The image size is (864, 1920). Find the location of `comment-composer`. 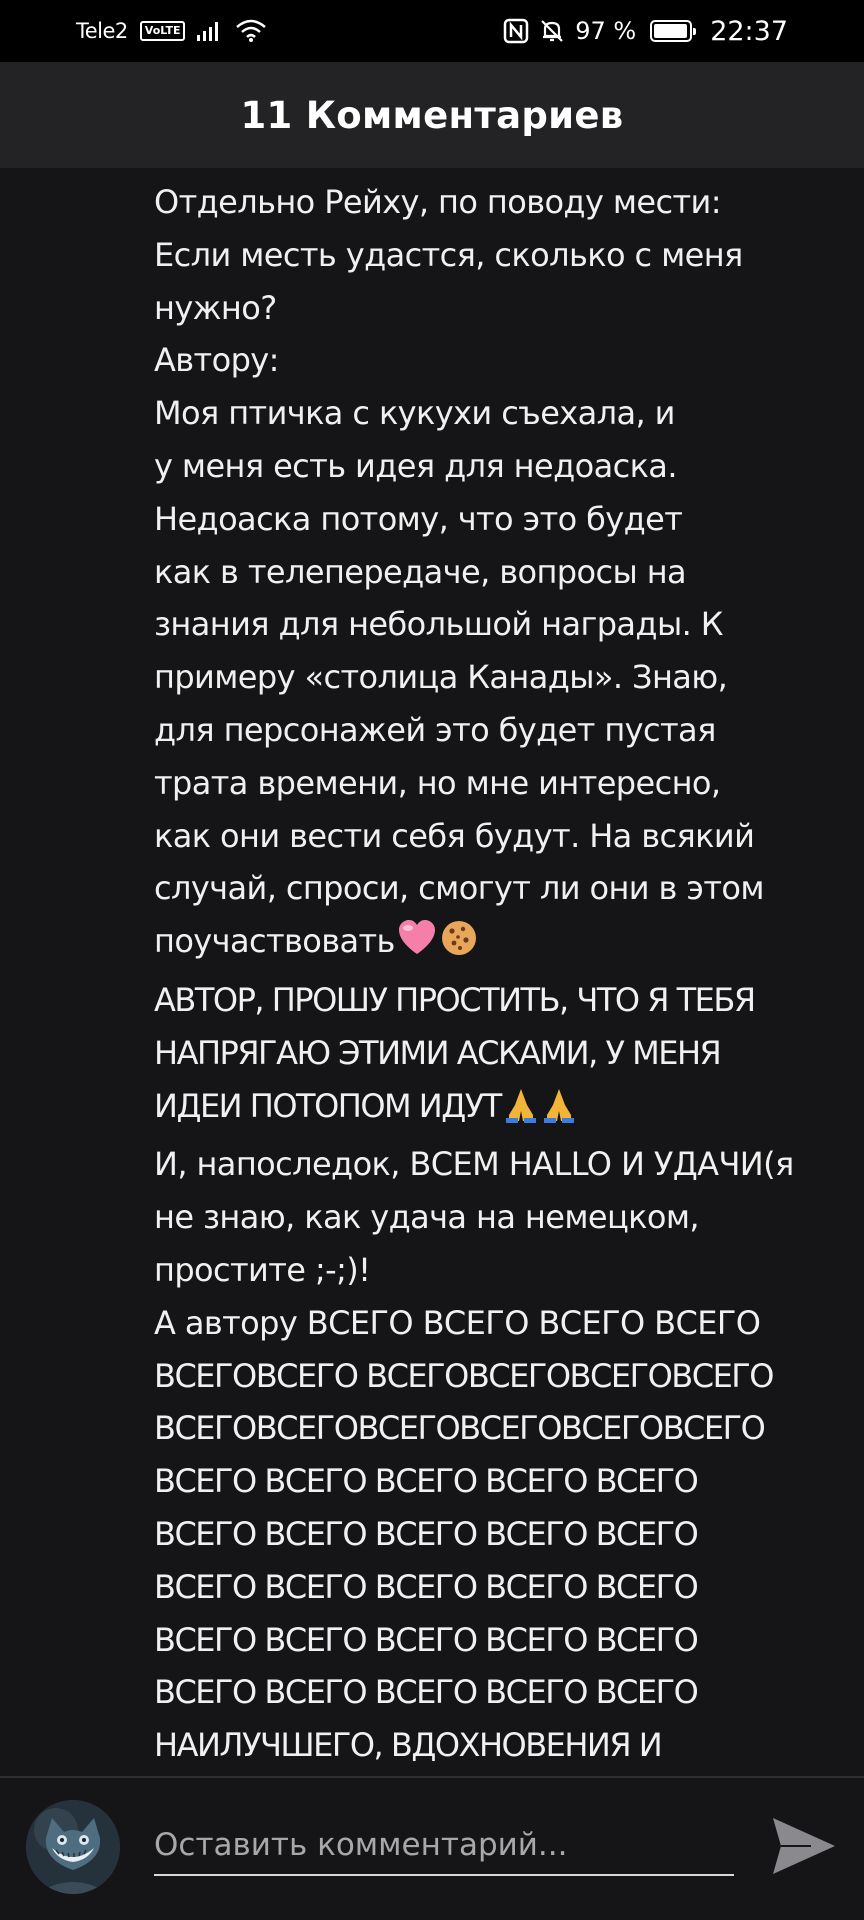

comment-composer is located at coordinates (432, 1849).